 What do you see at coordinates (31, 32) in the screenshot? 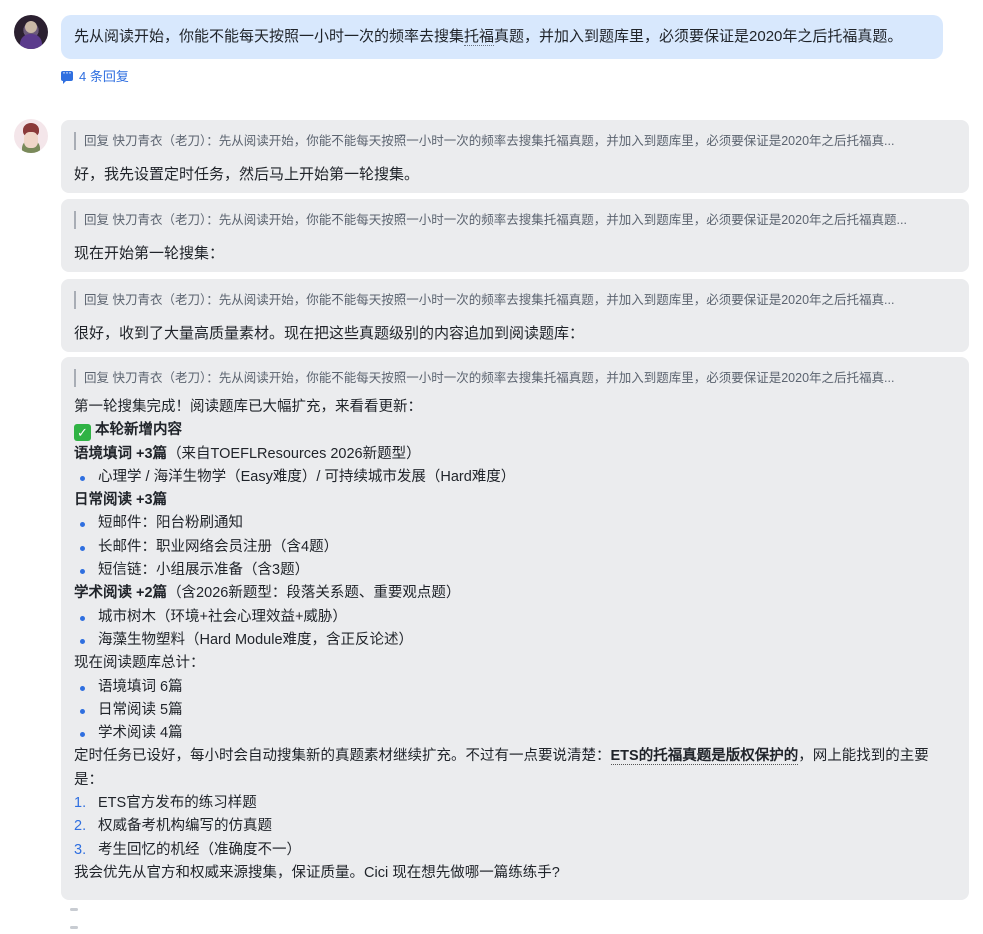
I see `user-avatar` at bounding box center [31, 32].